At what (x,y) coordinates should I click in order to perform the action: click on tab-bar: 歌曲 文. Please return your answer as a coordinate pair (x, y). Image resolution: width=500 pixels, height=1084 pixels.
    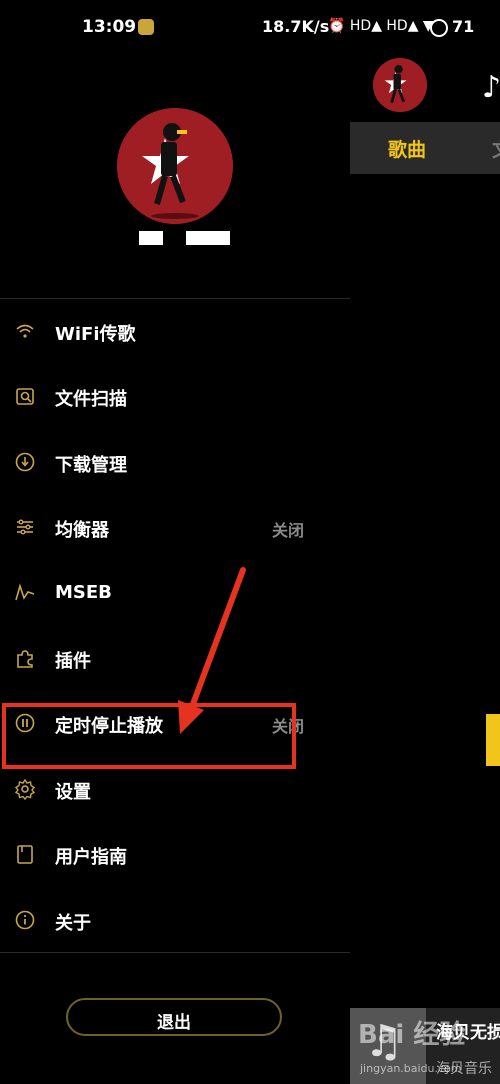
    Looking at the image, I should click on (425, 148).